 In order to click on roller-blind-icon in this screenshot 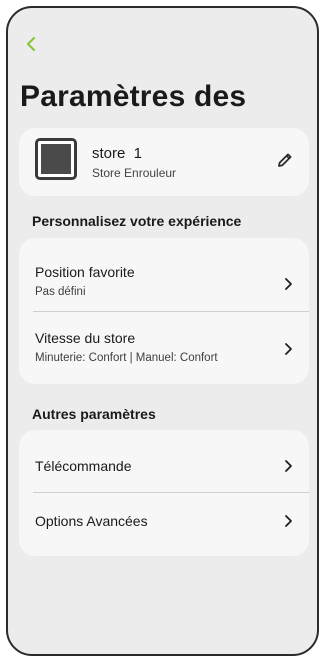, I will do `click(56, 159)`.